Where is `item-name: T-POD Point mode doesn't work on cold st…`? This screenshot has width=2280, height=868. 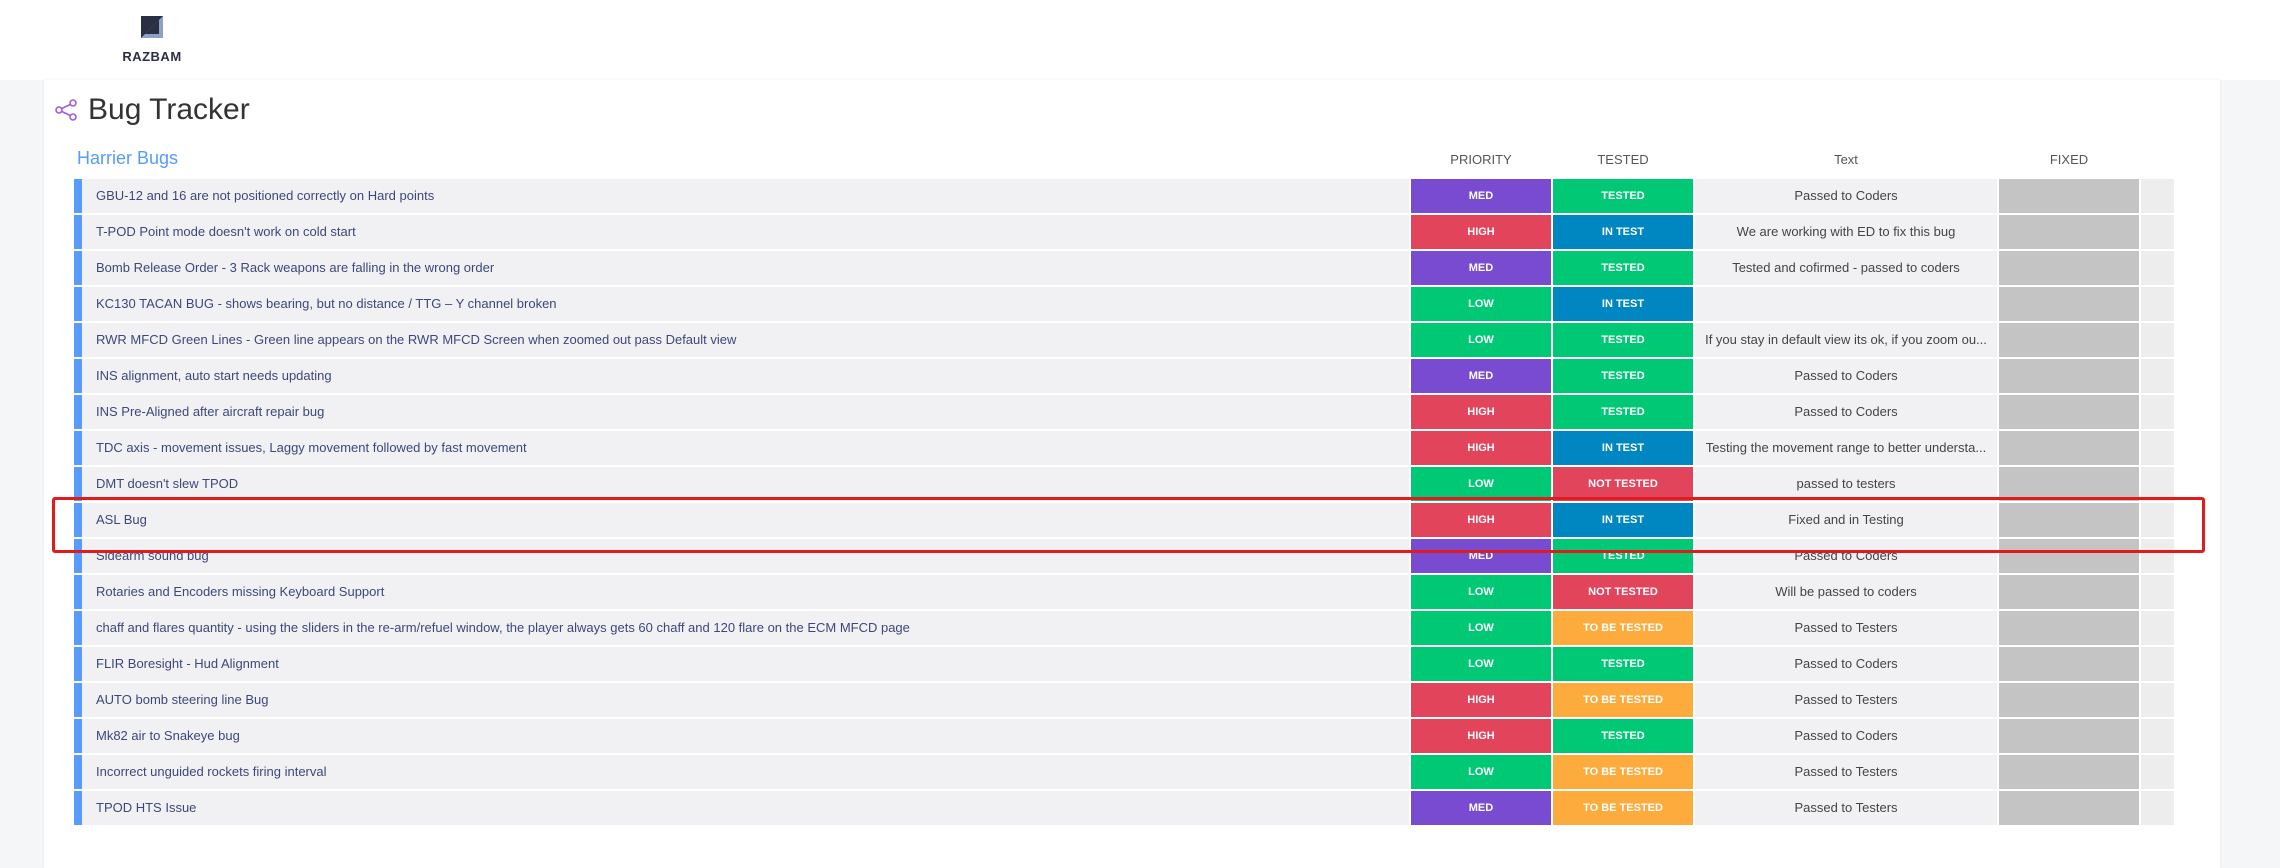 item-name: T-POD Point mode doesn't work on cold st… is located at coordinates (745, 232).